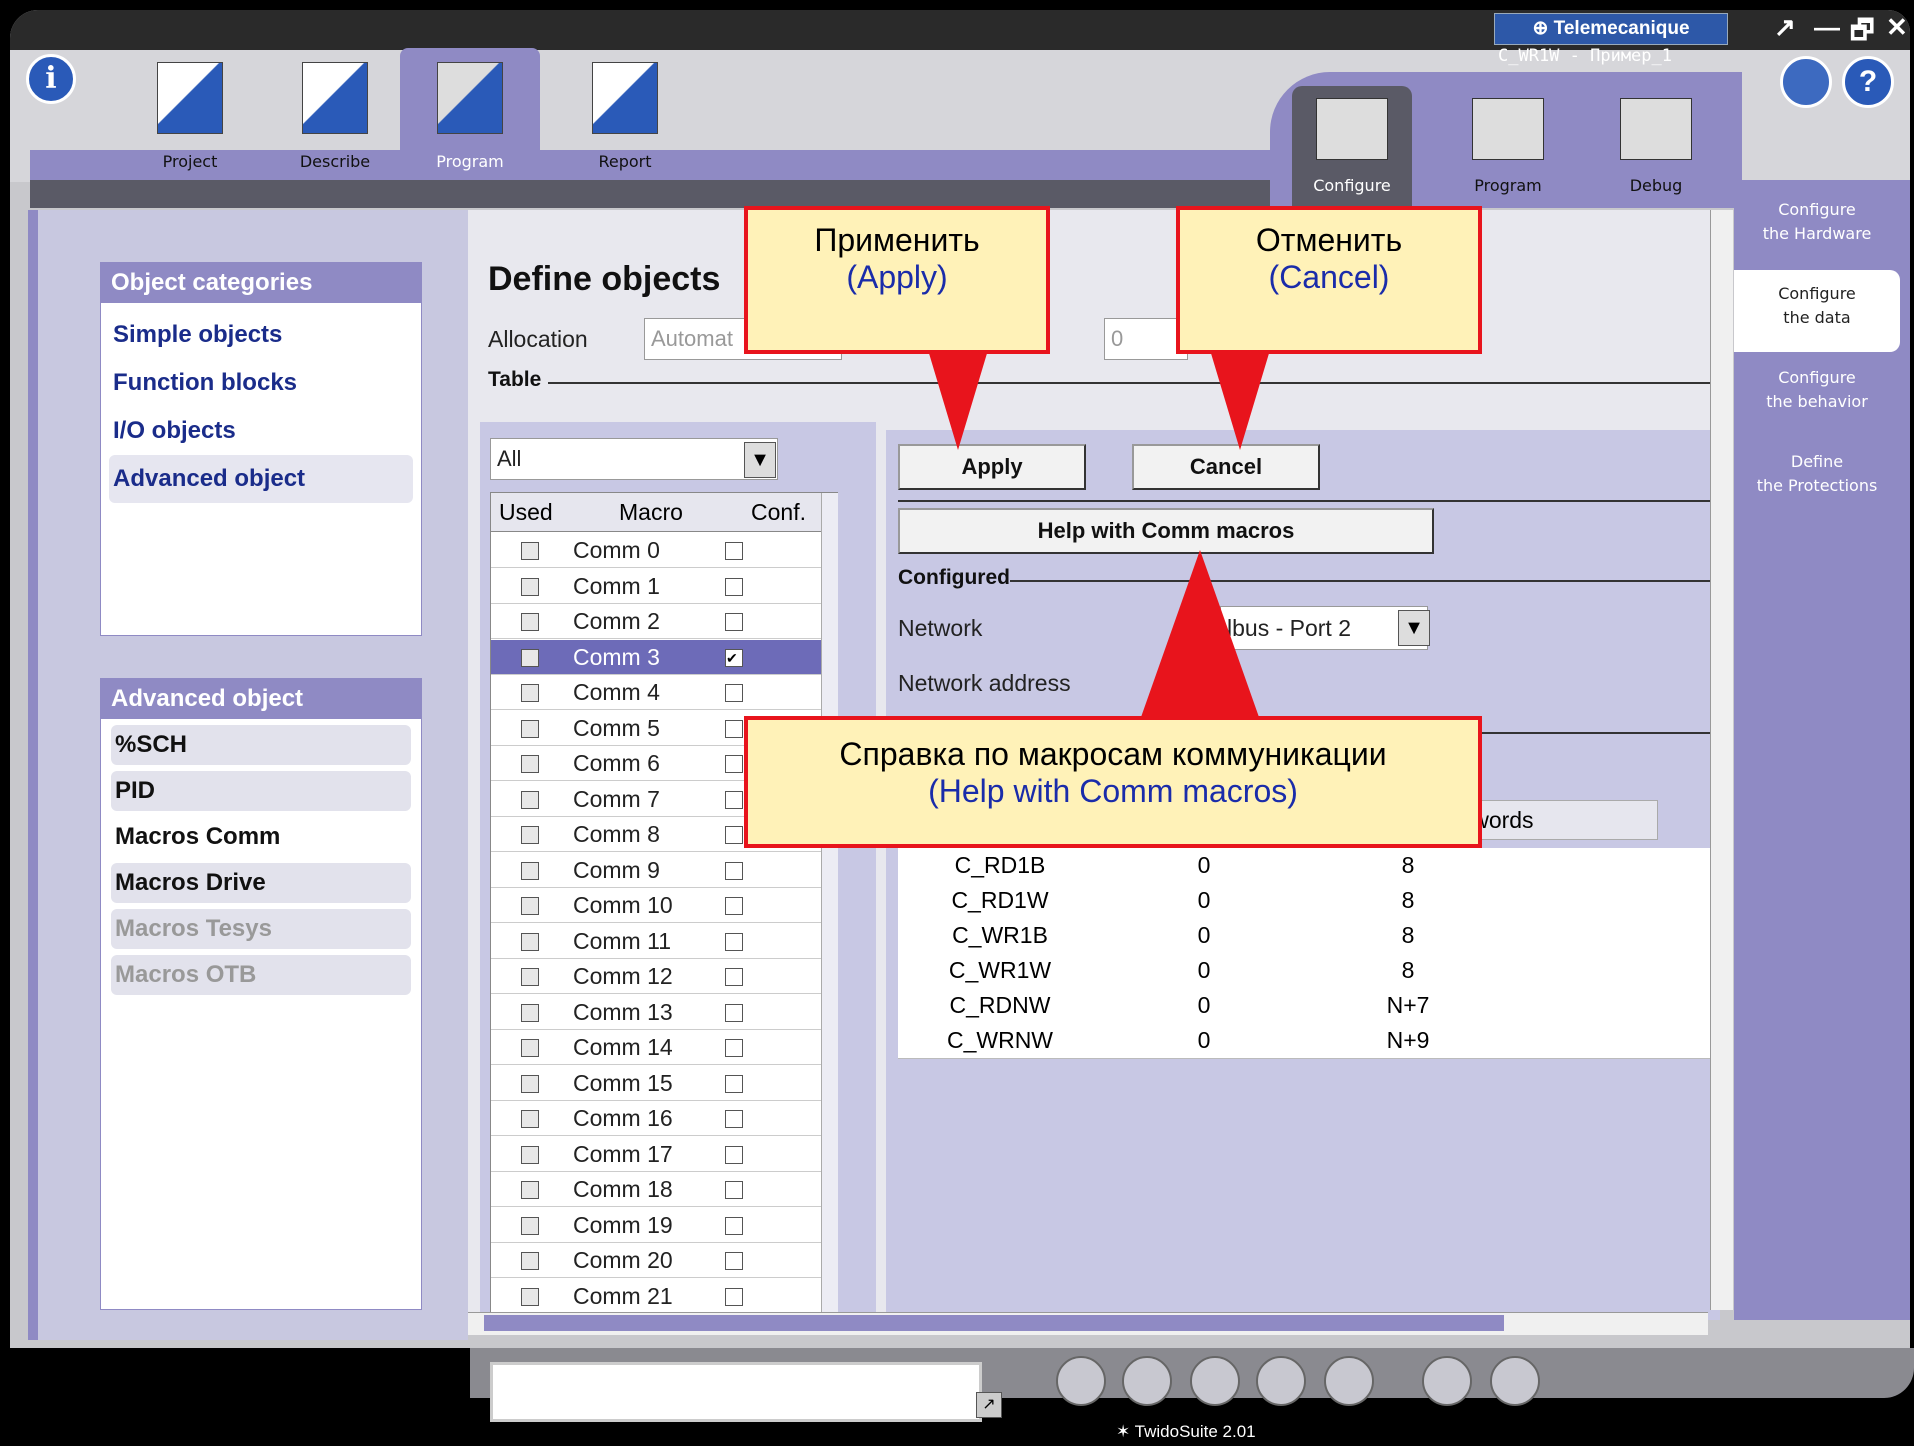 The width and height of the screenshot is (1914, 1446). What do you see at coordinates (1785, 27) in the screenshot?
I see `restore-icon: ↗` at bounding box center [1785, 27].